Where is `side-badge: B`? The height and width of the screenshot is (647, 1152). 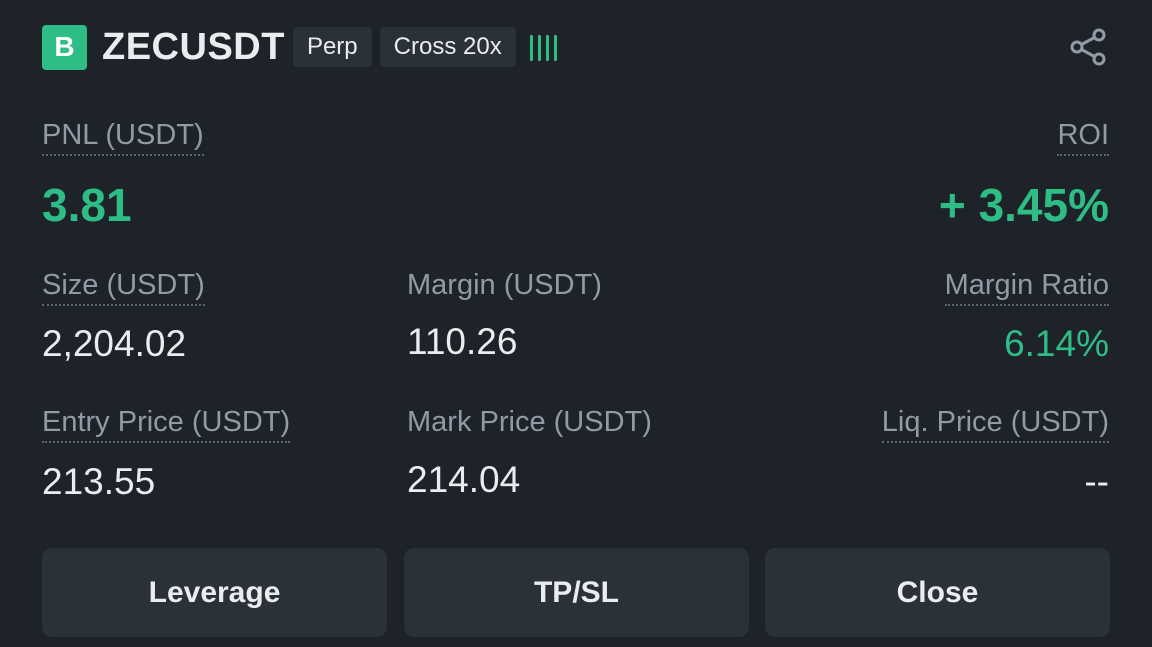 side-badge: B is located at coordinates (64, 47).